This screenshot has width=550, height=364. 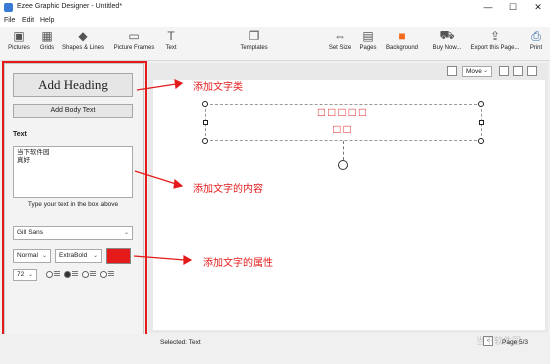 What do you see at coordinates (180, 342) in the screenshot?
I see `status-selected: Selected: Text` at bounding box center [180, 342].